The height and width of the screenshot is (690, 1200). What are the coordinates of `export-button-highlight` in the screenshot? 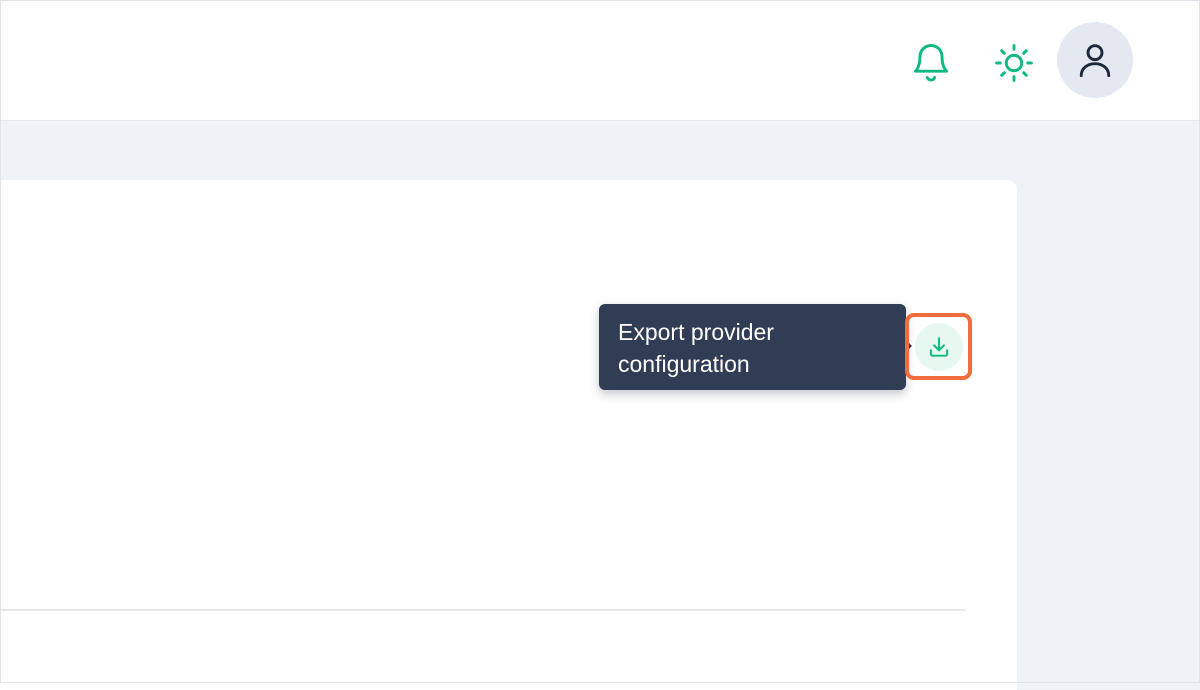 It's located at (938, 346).